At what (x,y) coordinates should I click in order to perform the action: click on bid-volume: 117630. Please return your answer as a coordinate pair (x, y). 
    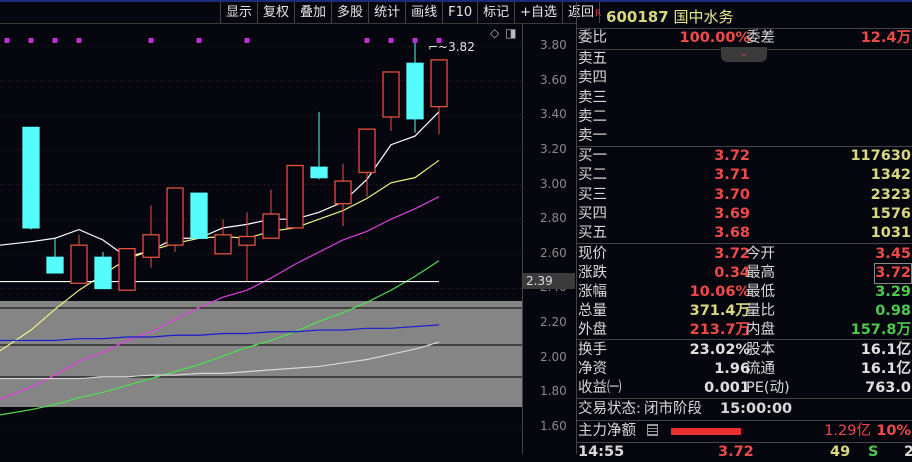
    Looking at the image, I should click on (880, 156).